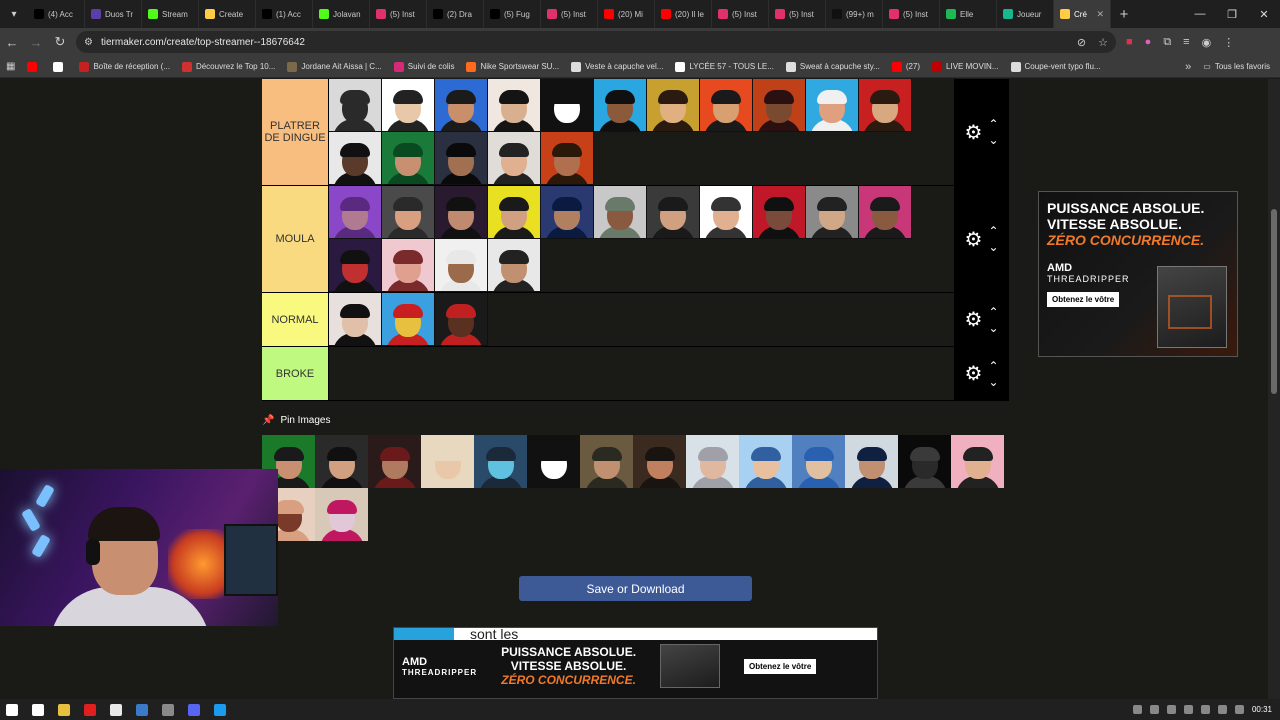  Describe the element at coordinates (780, 666) in the screenshot. I see `ad-bottom-cta-button: Obtenez le vôtre` at that location.